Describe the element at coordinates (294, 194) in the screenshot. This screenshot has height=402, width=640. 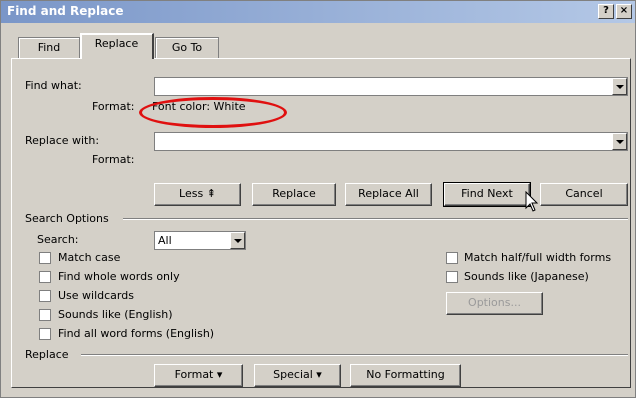
I see `replace-button: Replace` at that location.